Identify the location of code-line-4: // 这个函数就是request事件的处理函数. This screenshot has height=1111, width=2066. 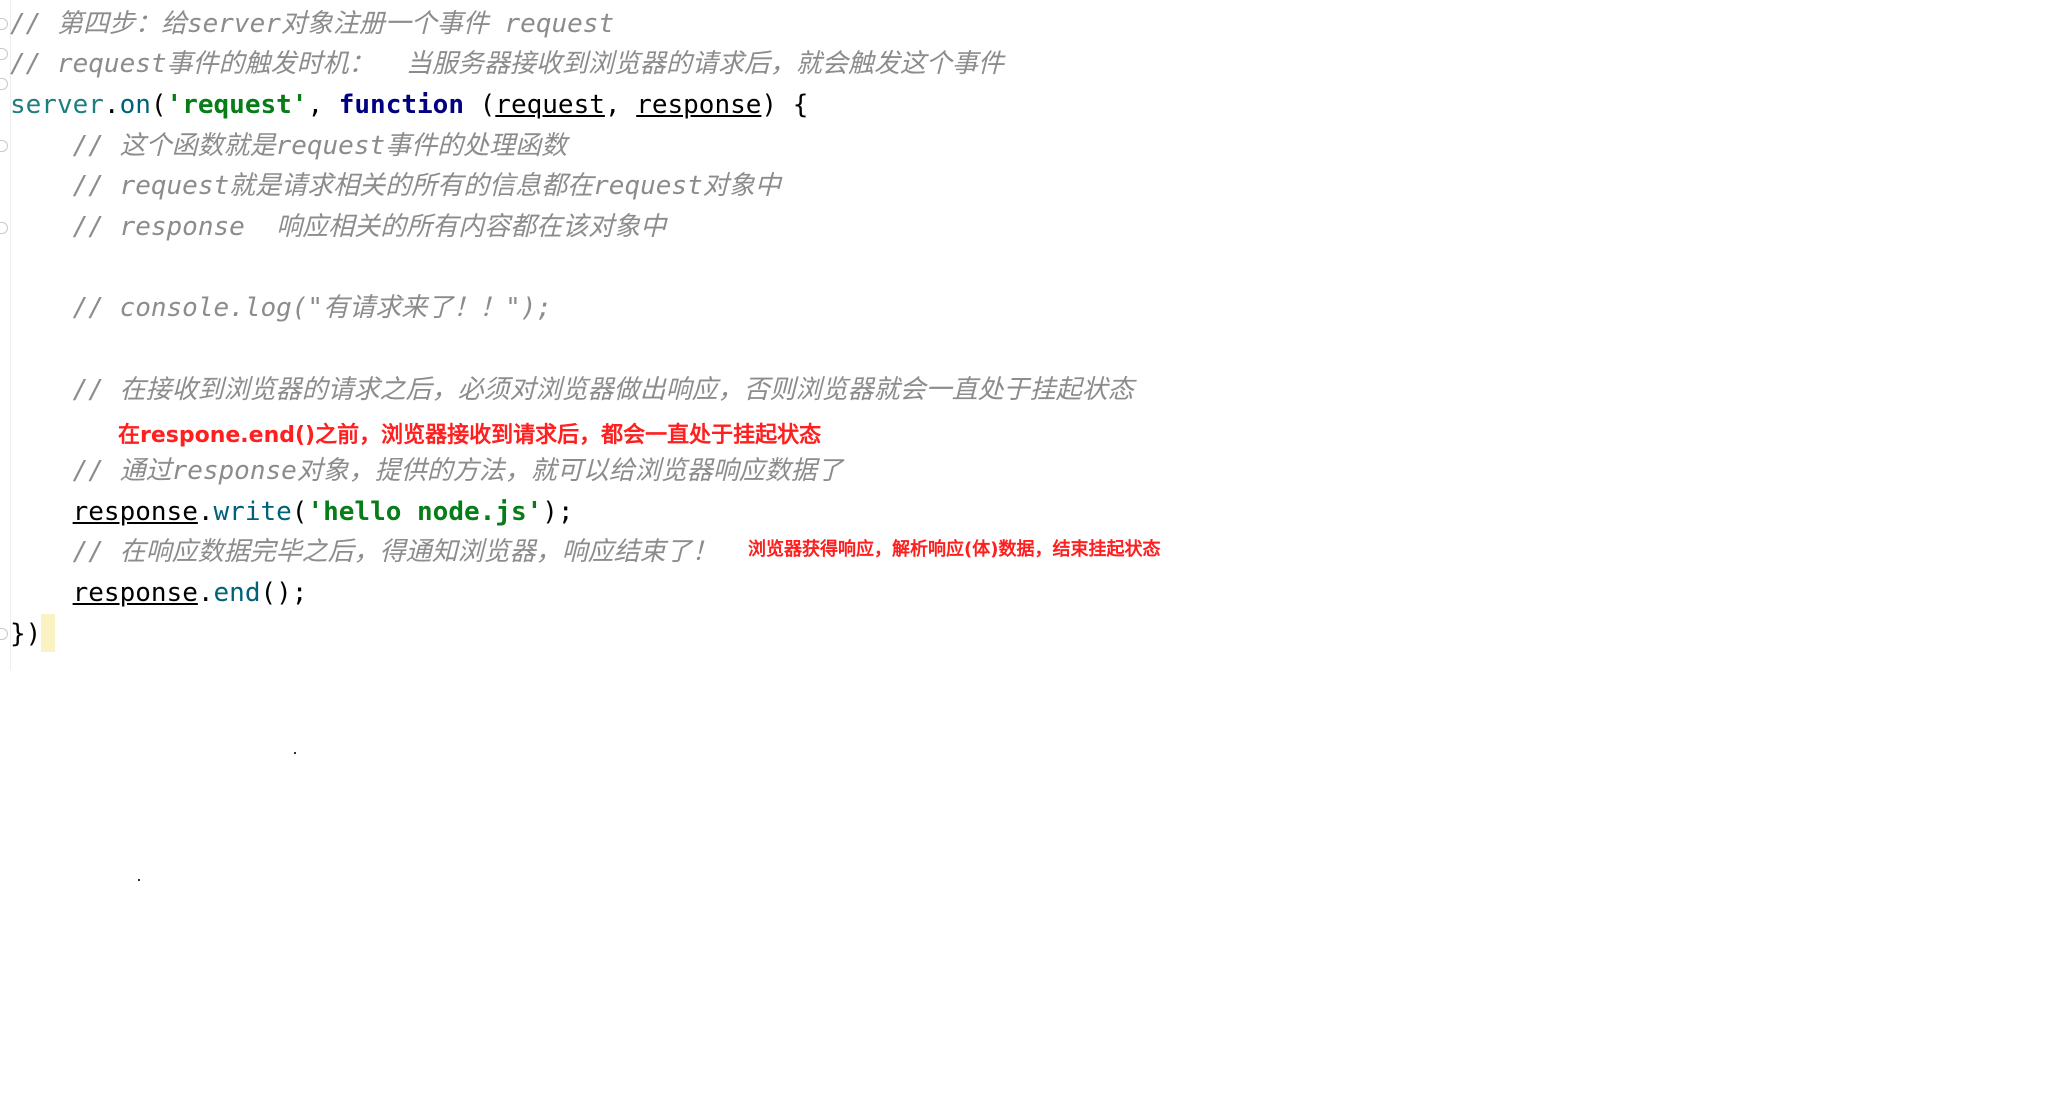
(289, 146).